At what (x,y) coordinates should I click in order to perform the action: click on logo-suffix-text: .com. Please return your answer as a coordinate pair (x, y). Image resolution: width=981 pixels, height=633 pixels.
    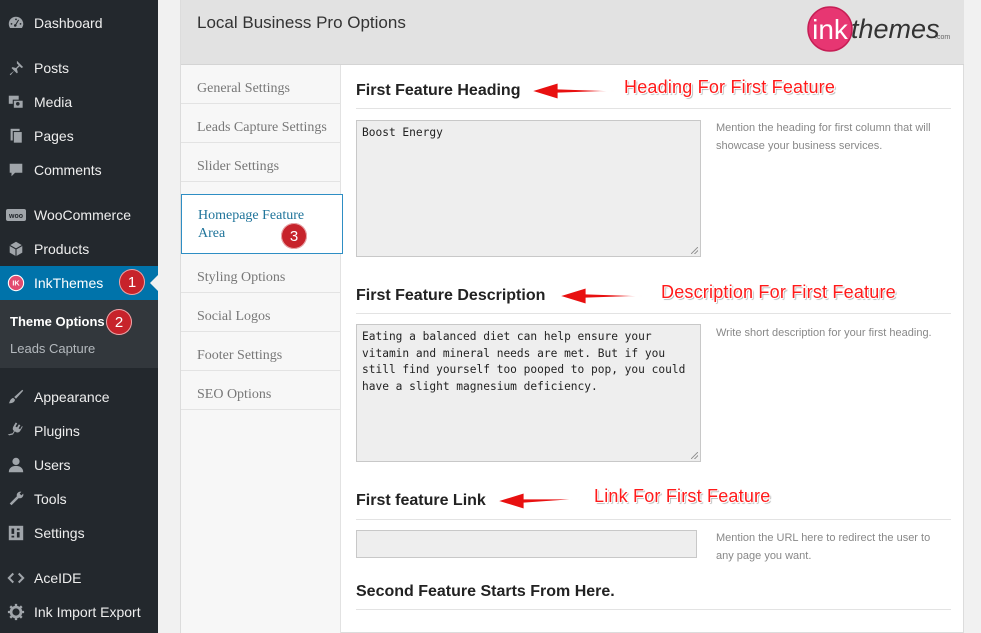
    Looking at the image, I should click on (942, 37).